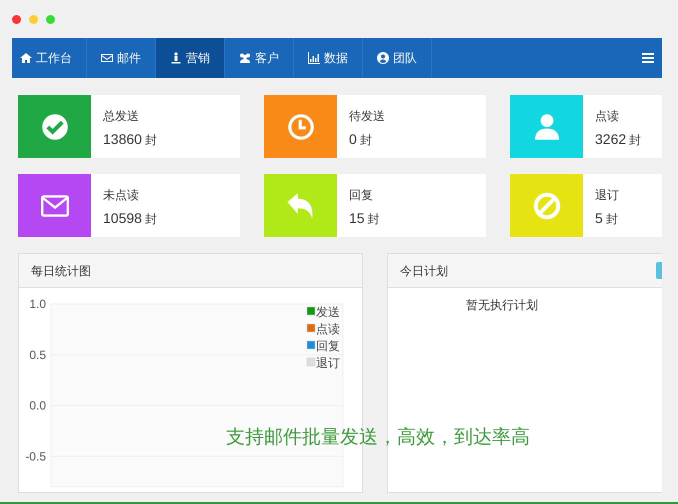  I want to click on y-tick-label: 1.0, so click(37, 304).